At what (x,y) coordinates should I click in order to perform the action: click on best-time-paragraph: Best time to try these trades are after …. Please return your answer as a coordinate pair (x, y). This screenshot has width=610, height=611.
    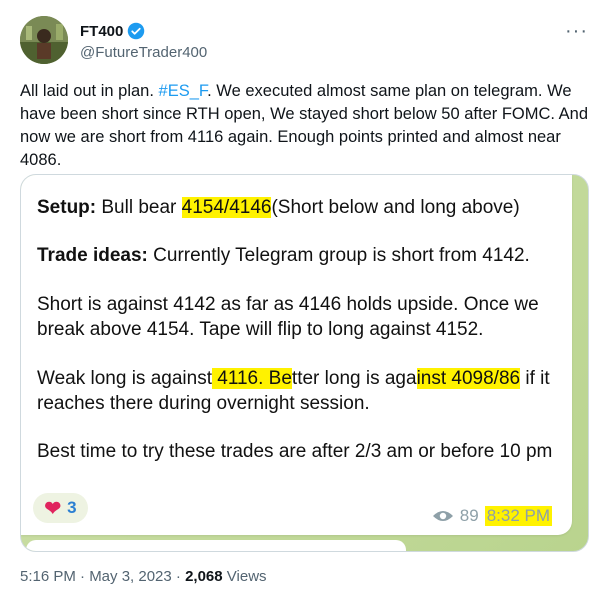
    Looking at the image, I should click on (295, 451).